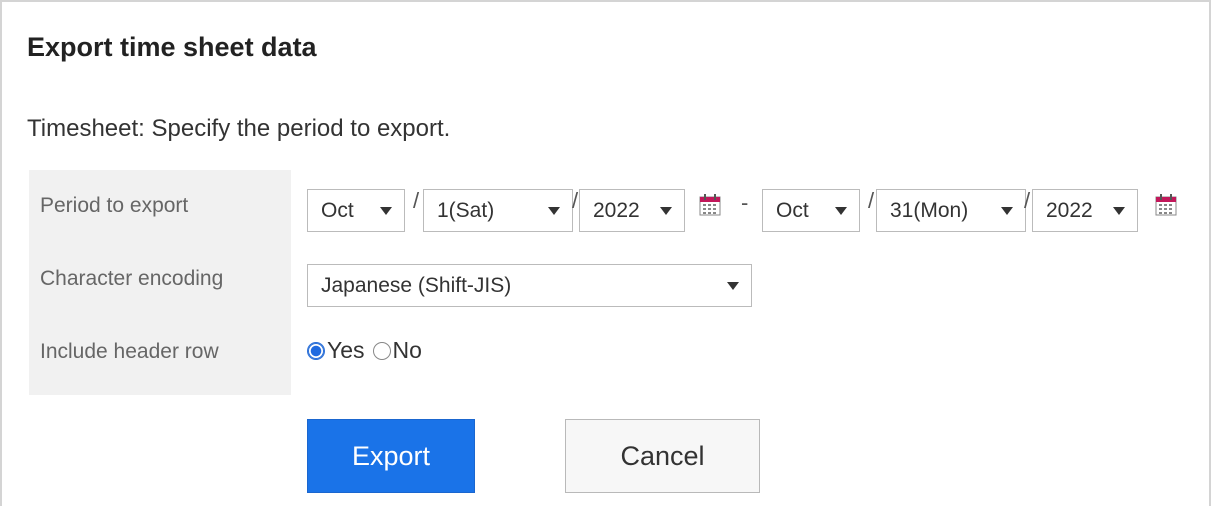 This screenshot has width=1221, height=506. Describe the element at coordinates (529, 285) in the screenshot. I see `encoding-select: Japanese (Shift-JIS)` at that location.